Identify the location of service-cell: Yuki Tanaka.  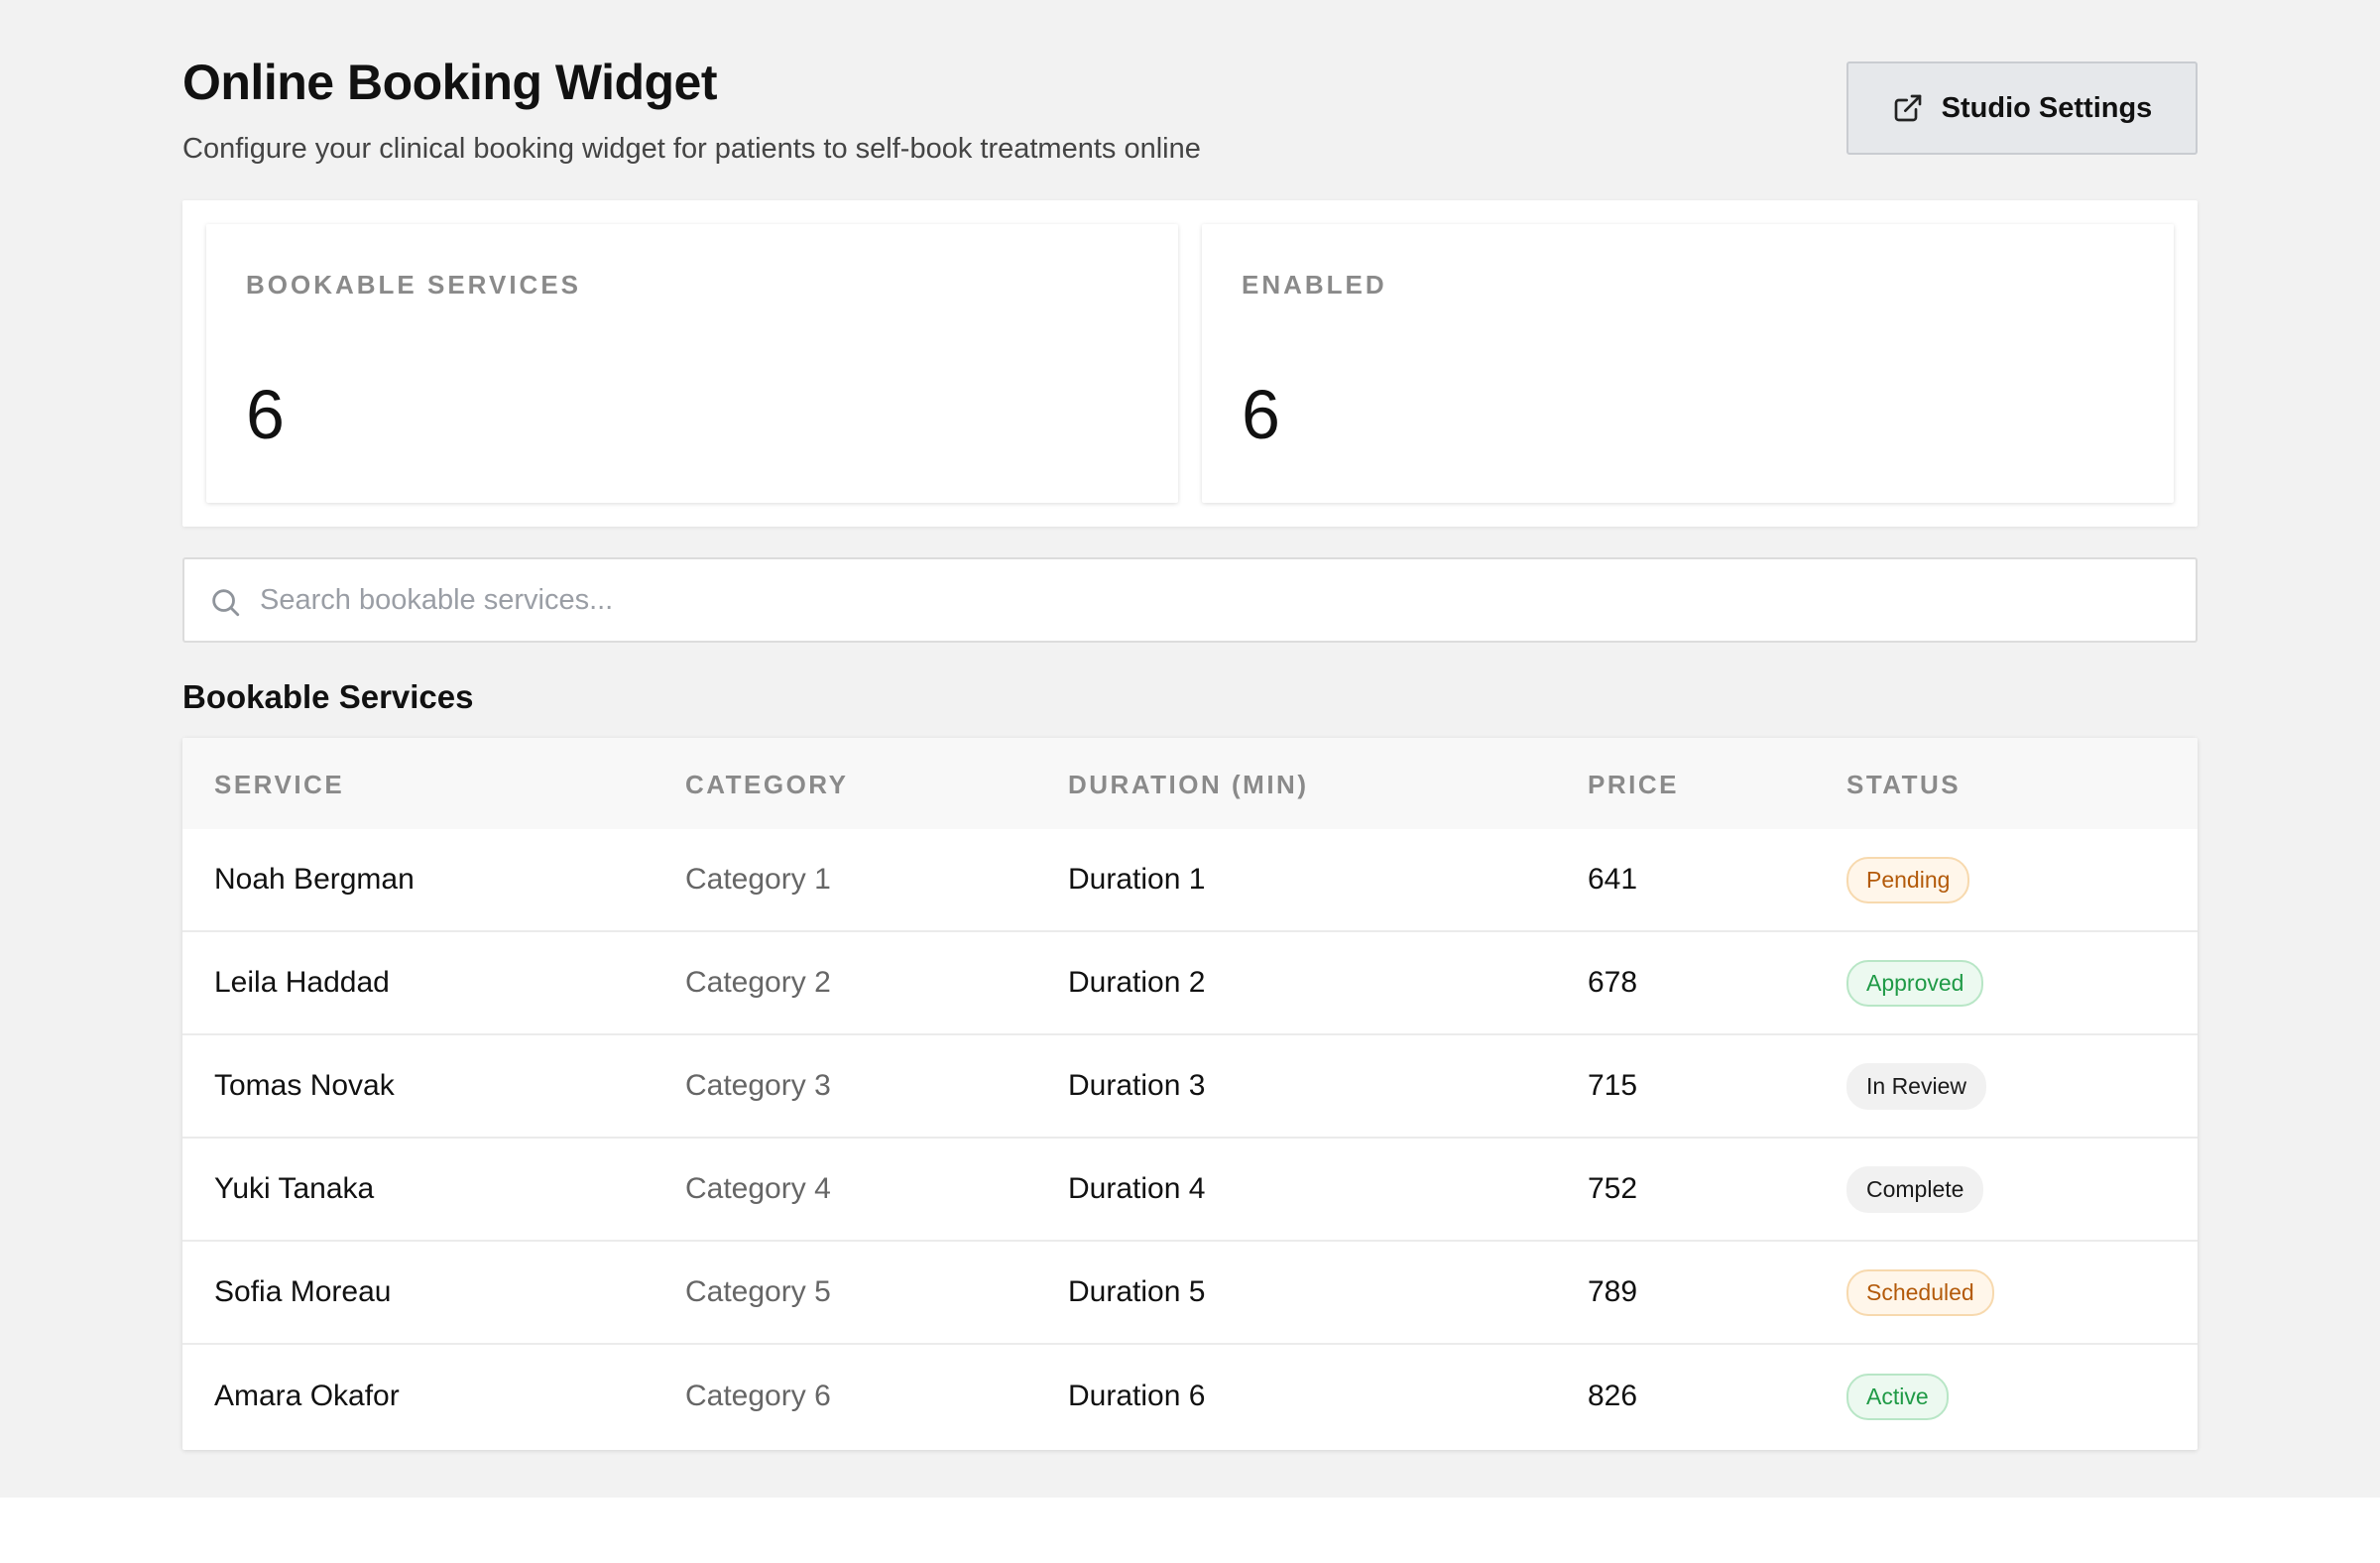
(294, 1188).